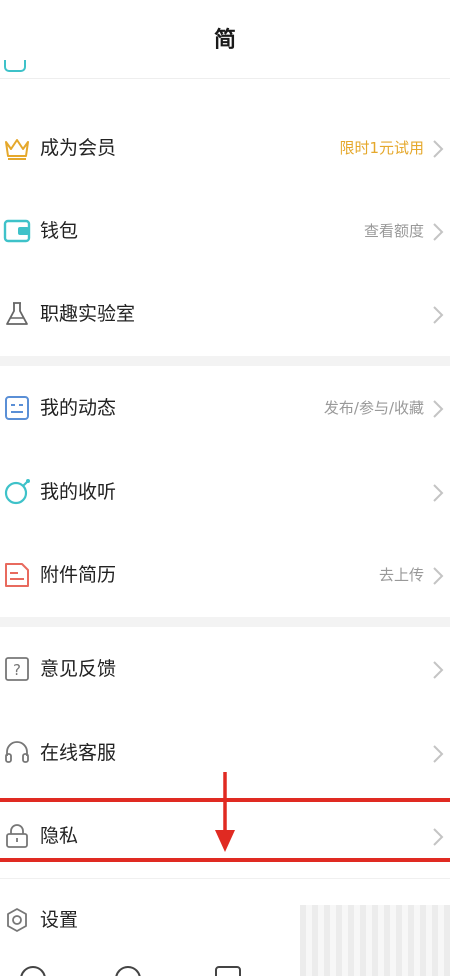 Image resolution: width=450 pixels, height=976 pixels. What do you see at coordinates (401, 575) in the screenshot?
I see `menu-item-hint: 去上传` at bounding box center [401, 575].